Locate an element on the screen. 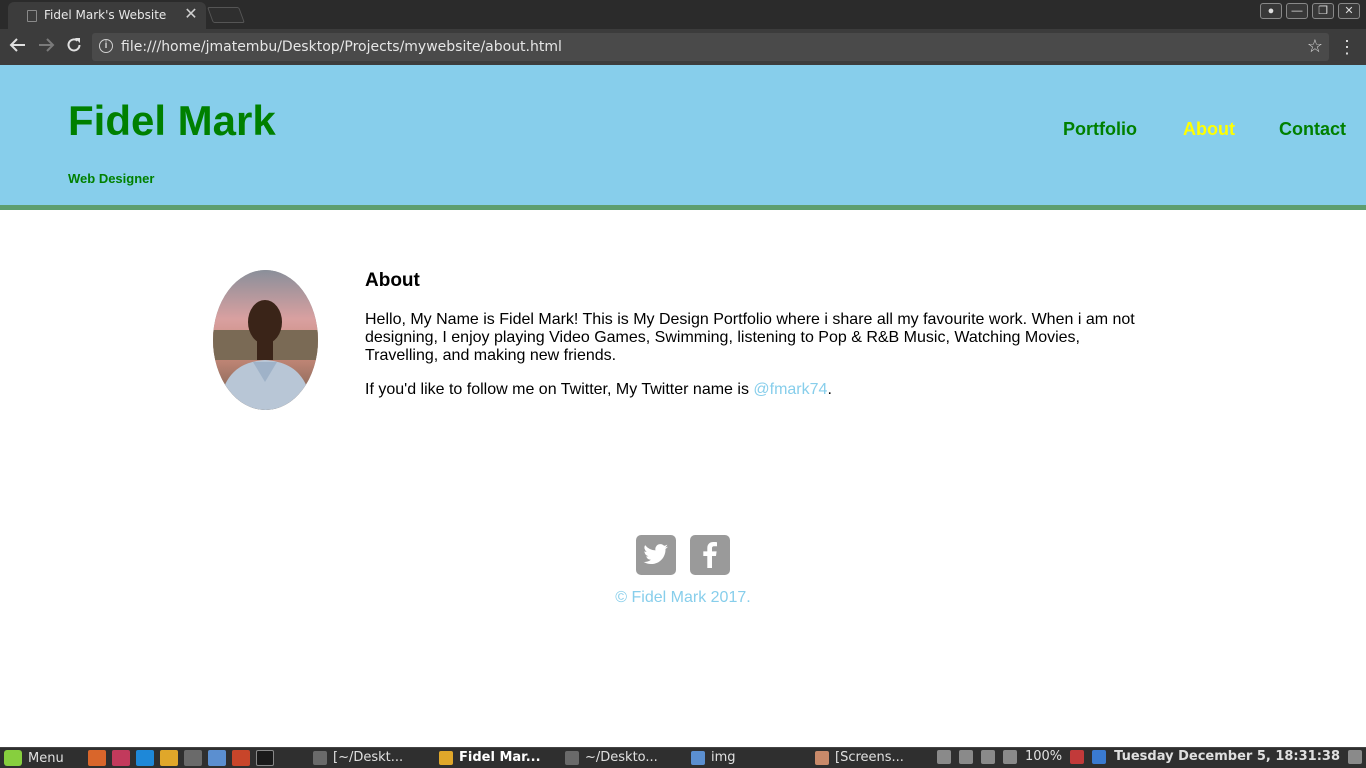  tab-title: Fidel Mark's Website is located at coordinates (105, 15).